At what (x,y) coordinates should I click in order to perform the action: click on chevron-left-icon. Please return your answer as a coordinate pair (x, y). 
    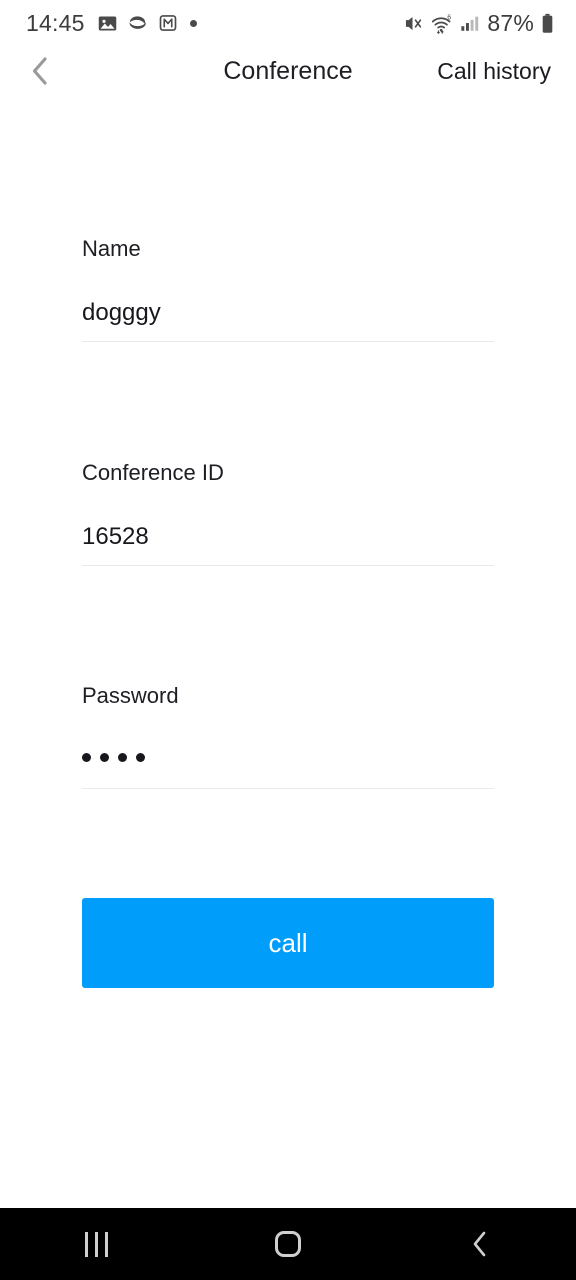
    Looking at the image, I should click on (479, 1244).